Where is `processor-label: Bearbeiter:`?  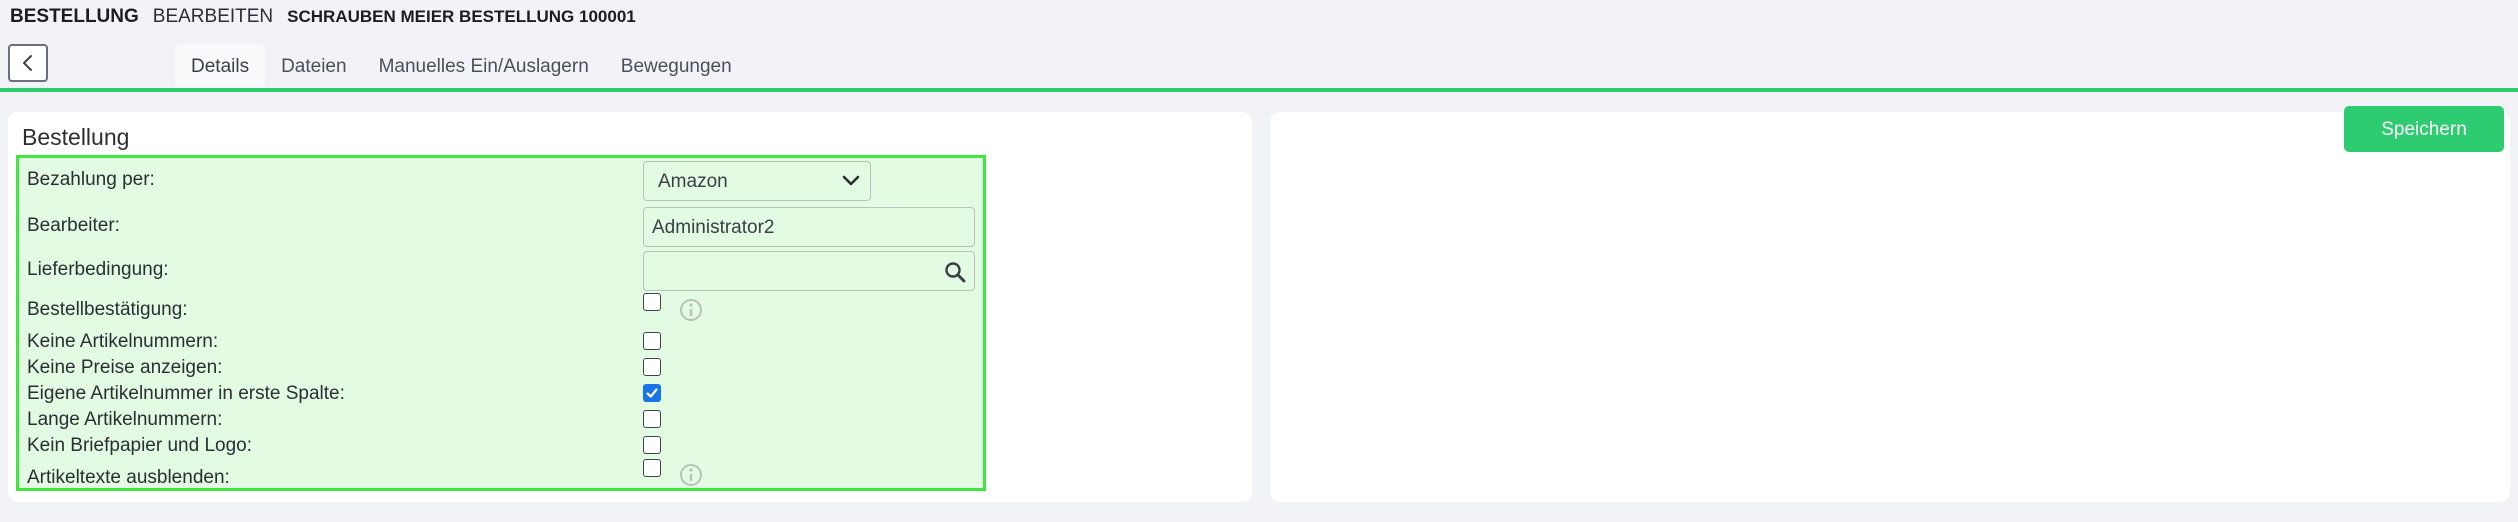 processor-label: Bearbeiter: is located at coordinates (73, 225).